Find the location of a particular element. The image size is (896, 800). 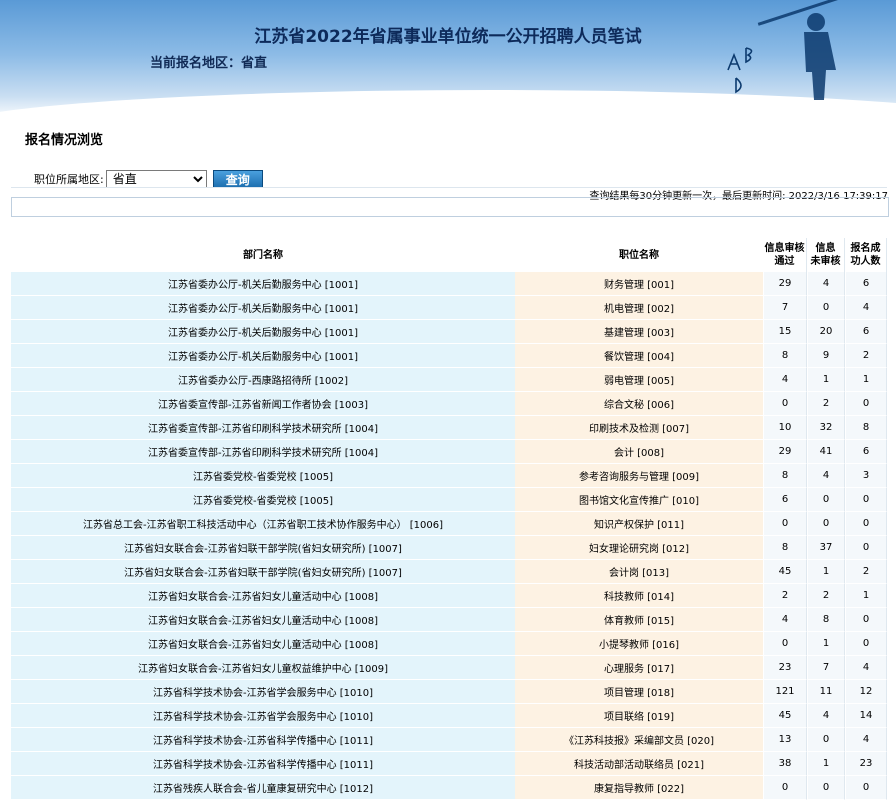

col-header-dept: 部门名称 is located at coordinates (263, 255).